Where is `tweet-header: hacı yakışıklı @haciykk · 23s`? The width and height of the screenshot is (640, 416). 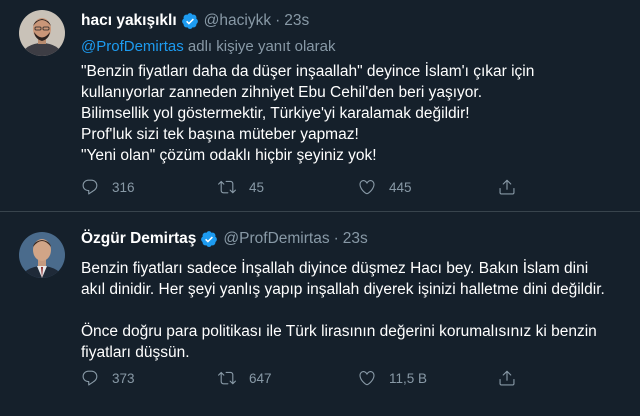
tweet-header: hacı yakışıklı @haciykk · 23s is located at coordinates (195, 21).